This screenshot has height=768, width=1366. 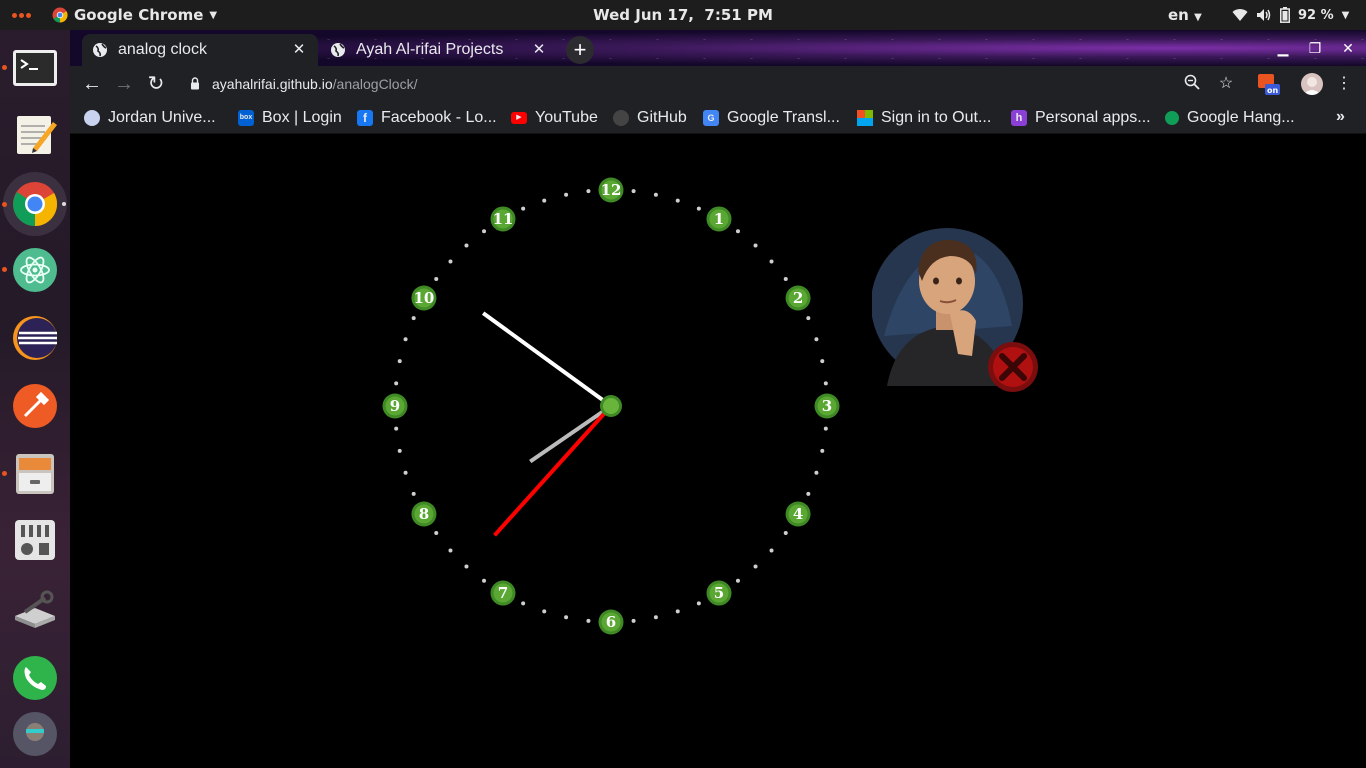 I want to click on menu-button: ⋮, so click(x=1344, y=84).